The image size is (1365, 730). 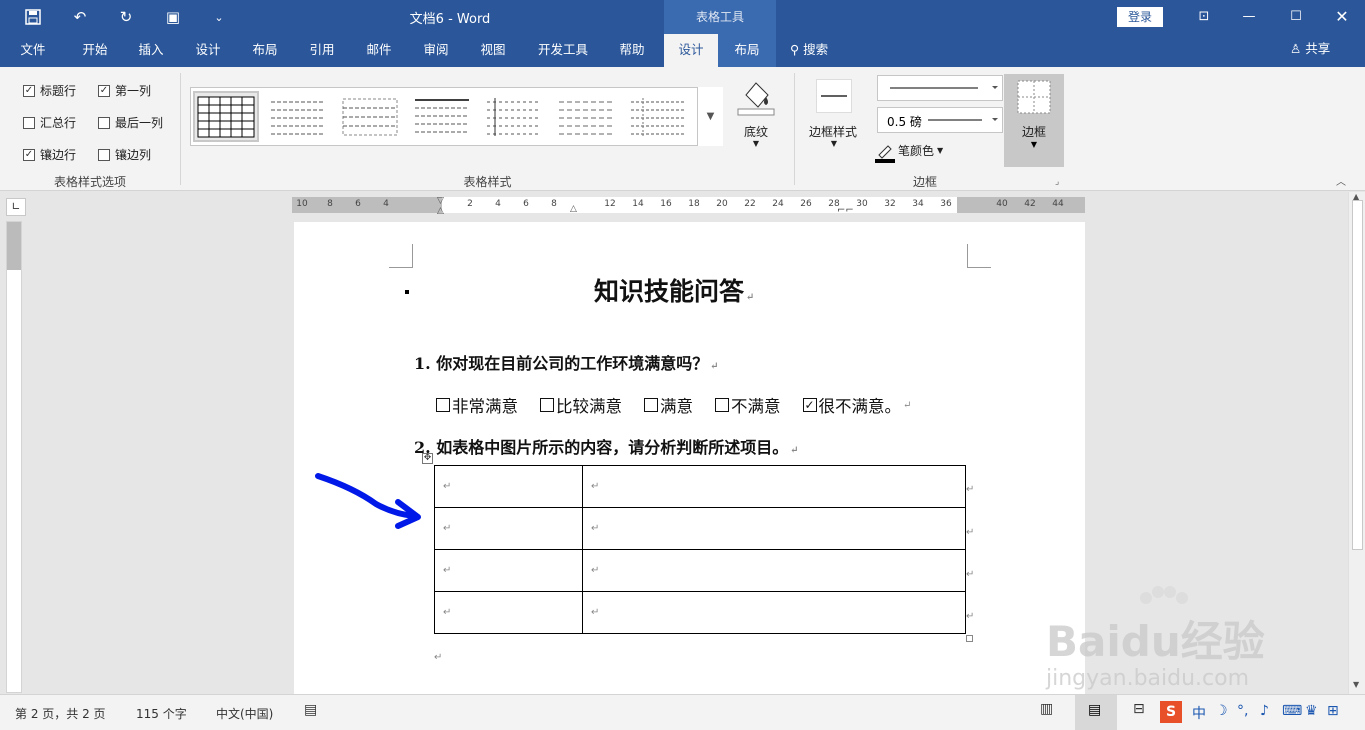 I want to click on collapse-ribbon-icon: ︿, so click(x=1341, y=180).